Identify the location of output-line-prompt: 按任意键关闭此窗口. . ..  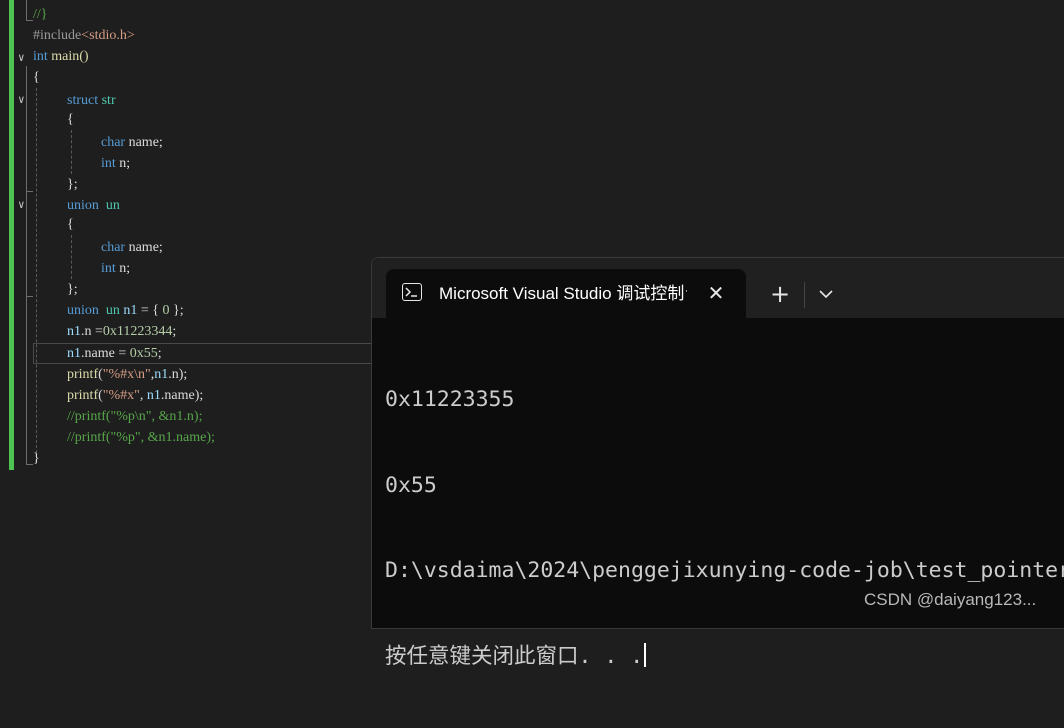
(724, 657).